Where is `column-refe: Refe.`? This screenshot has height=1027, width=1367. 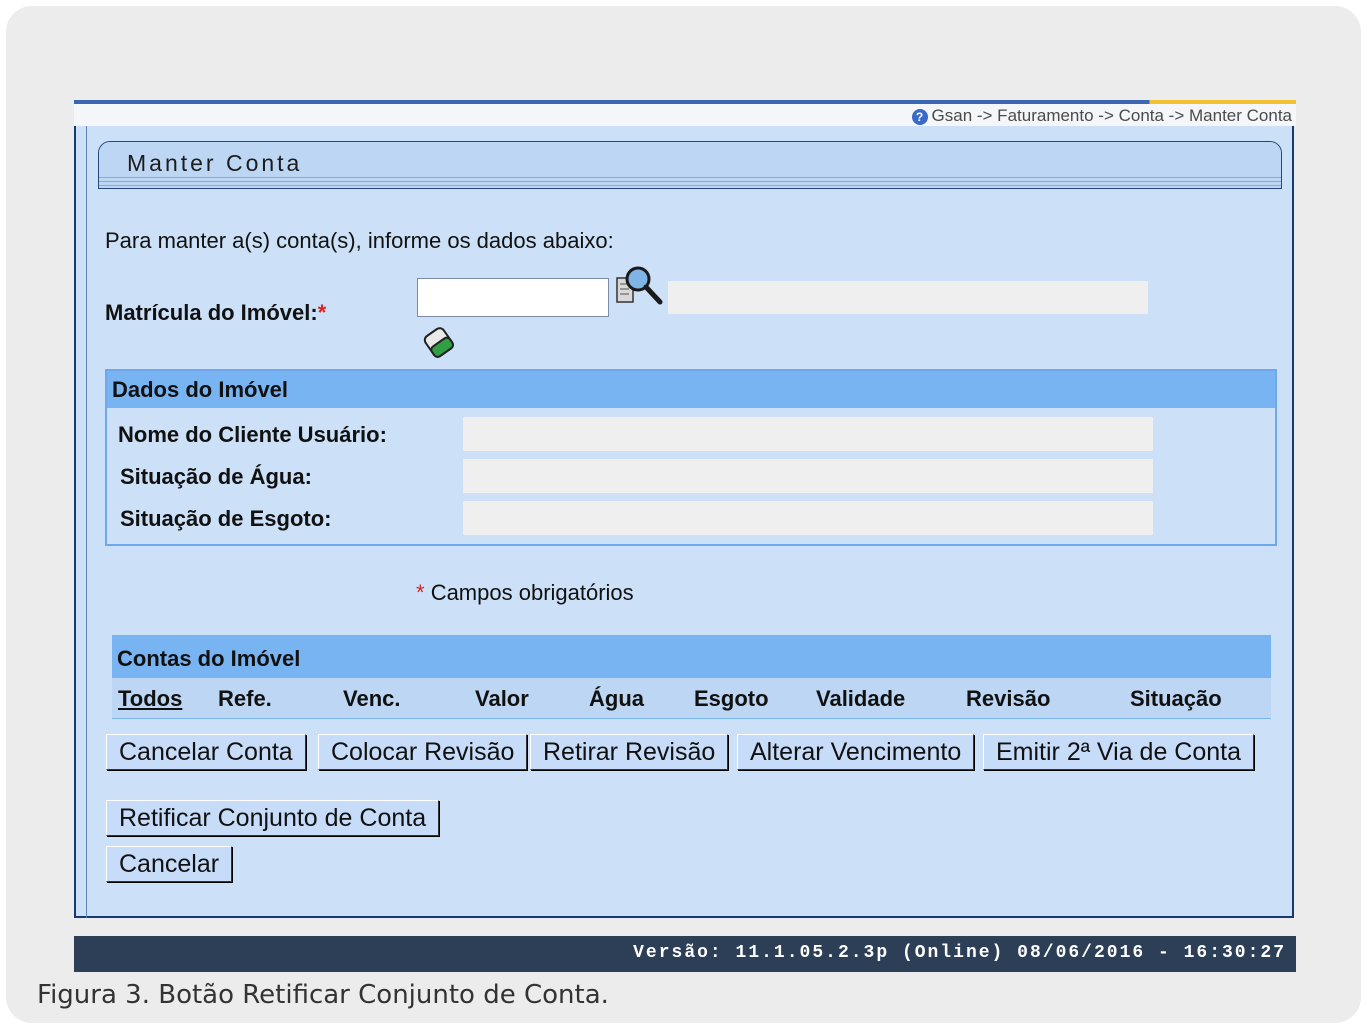 column-refe: Refe. is located at coordinates (245, 698).